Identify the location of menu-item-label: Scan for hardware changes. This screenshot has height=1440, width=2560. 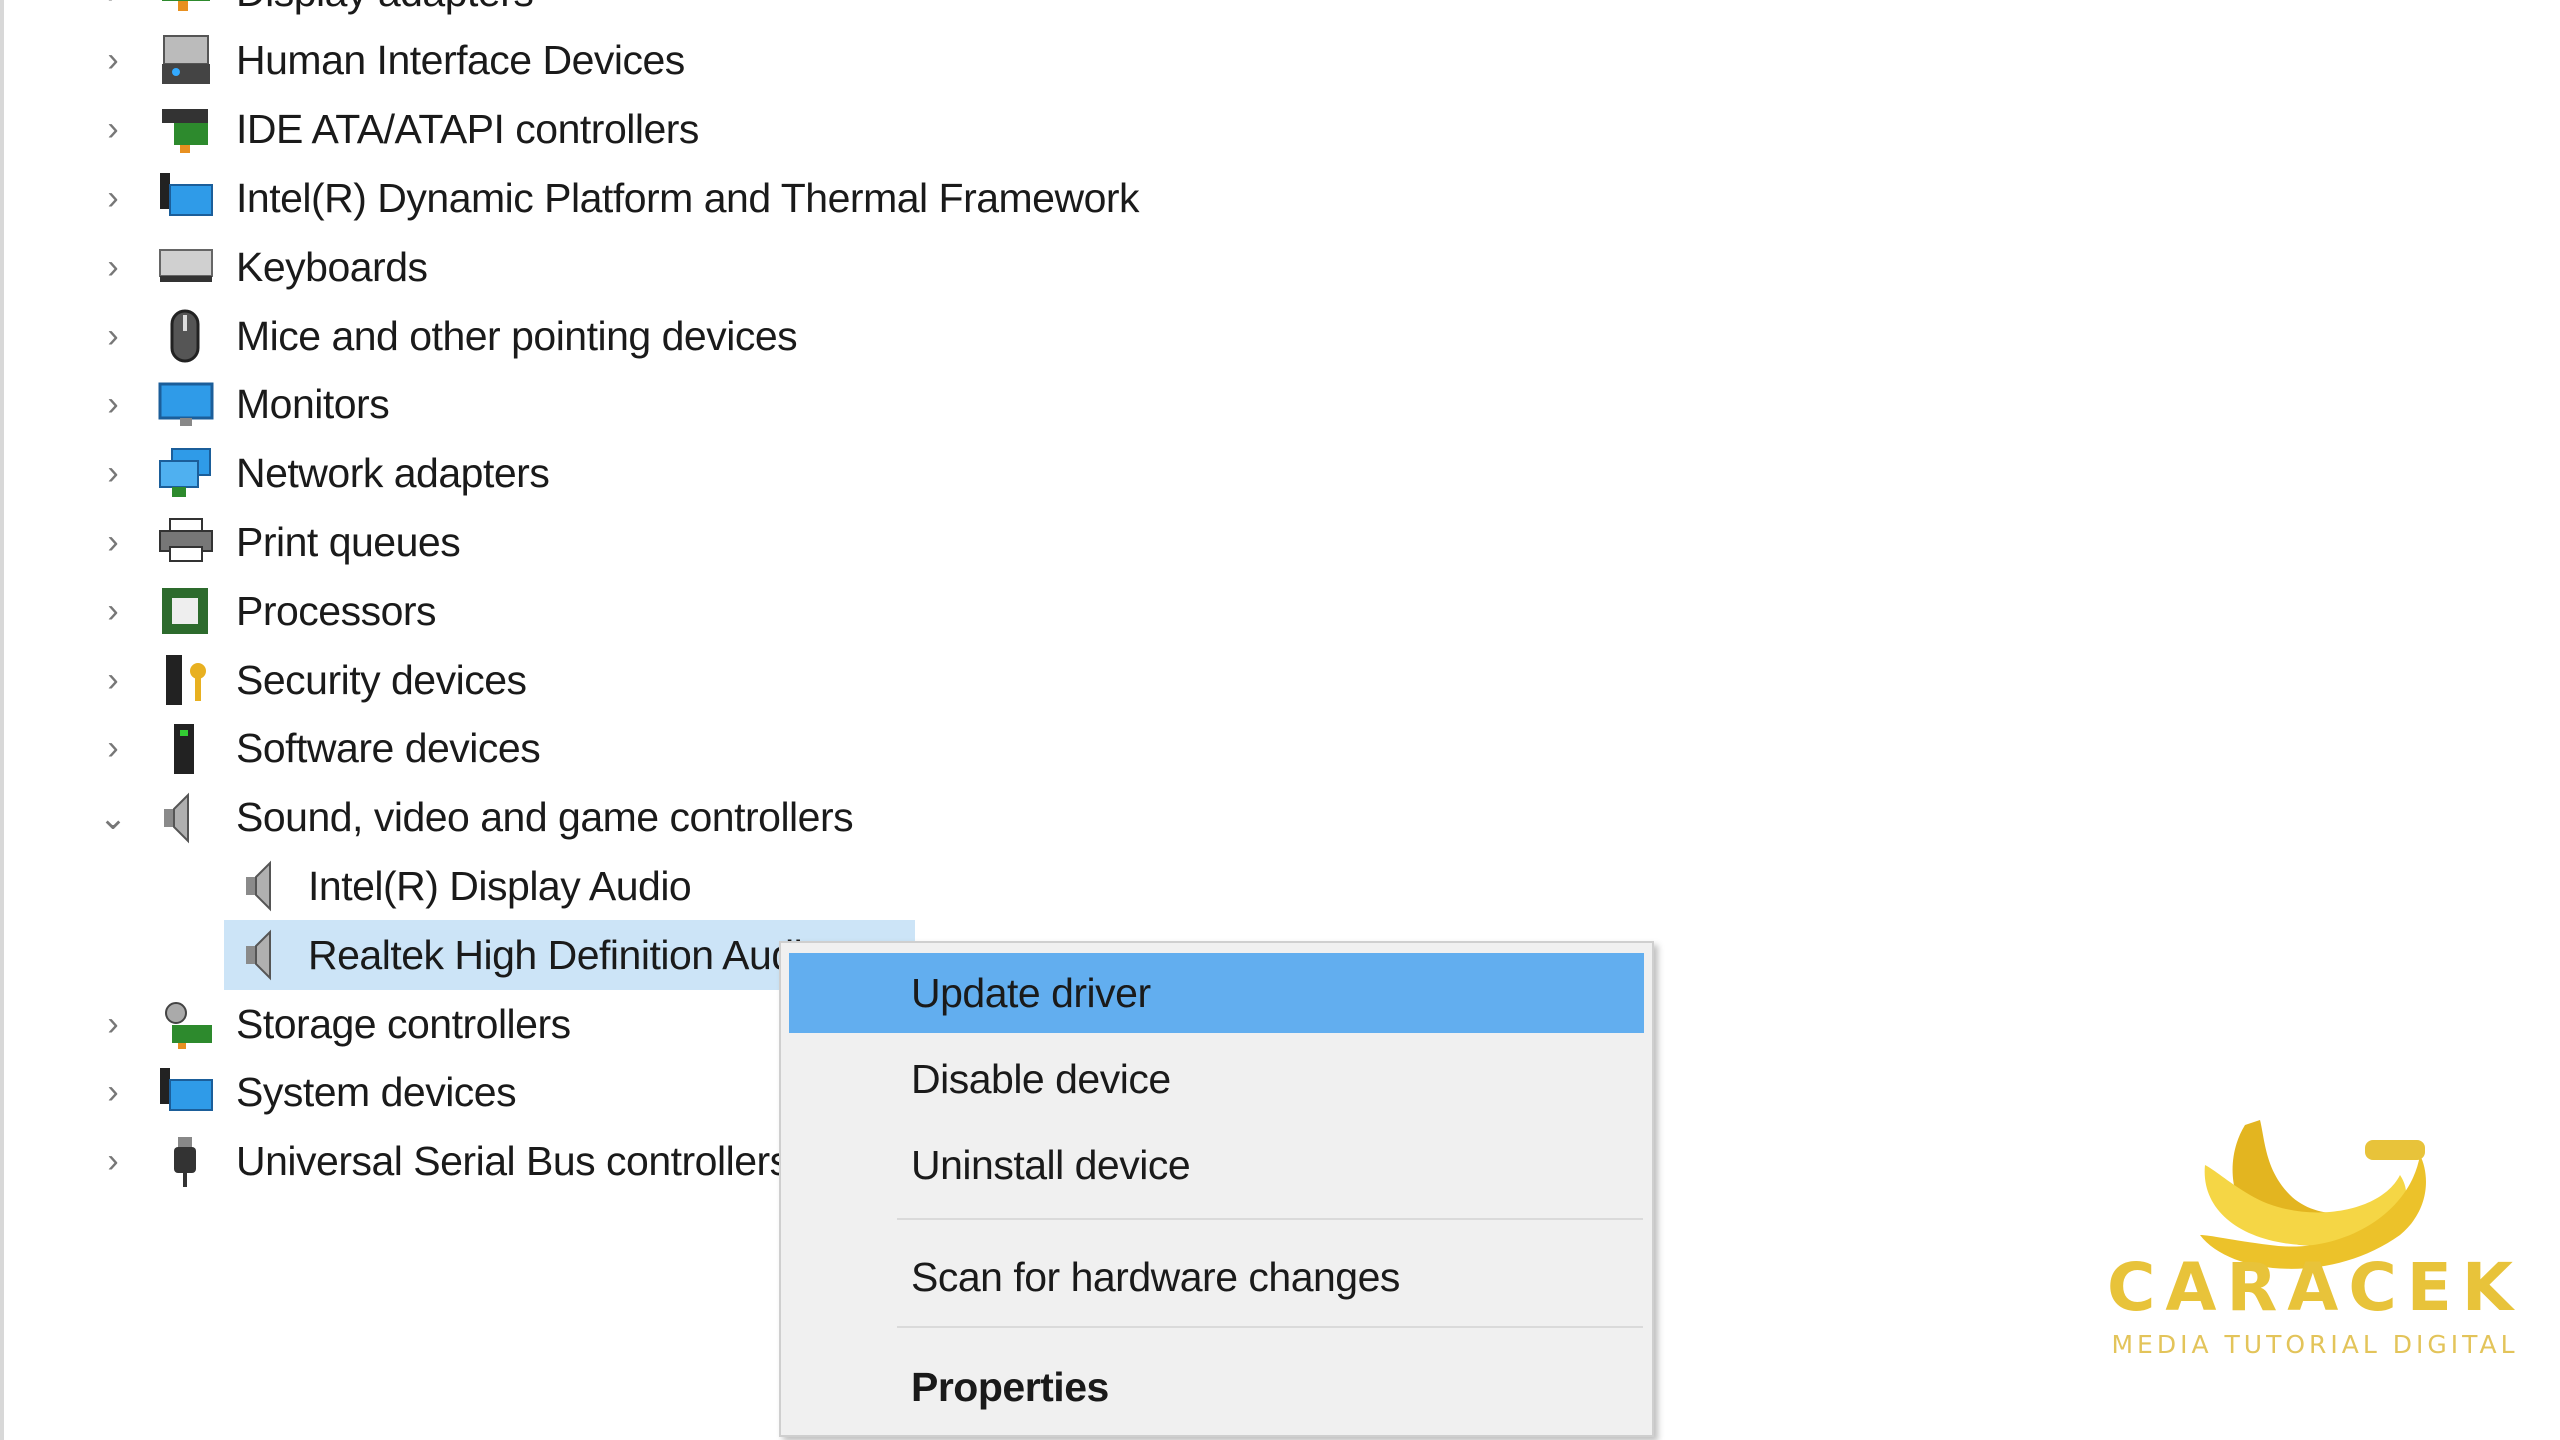
(1155, 1276).